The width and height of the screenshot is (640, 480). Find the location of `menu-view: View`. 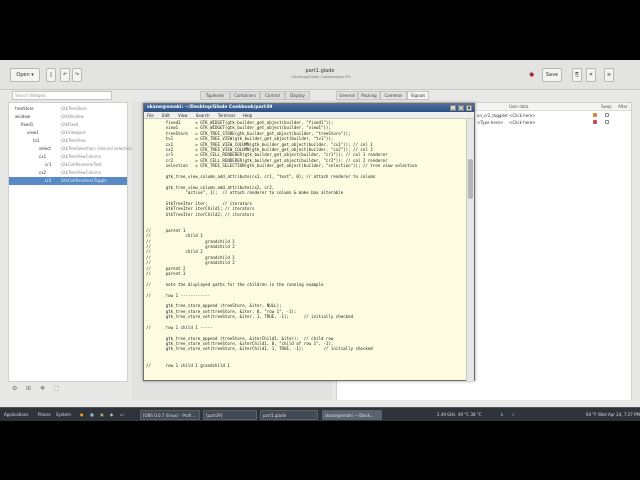

menu-view: View is located at coordinates (183, 115).